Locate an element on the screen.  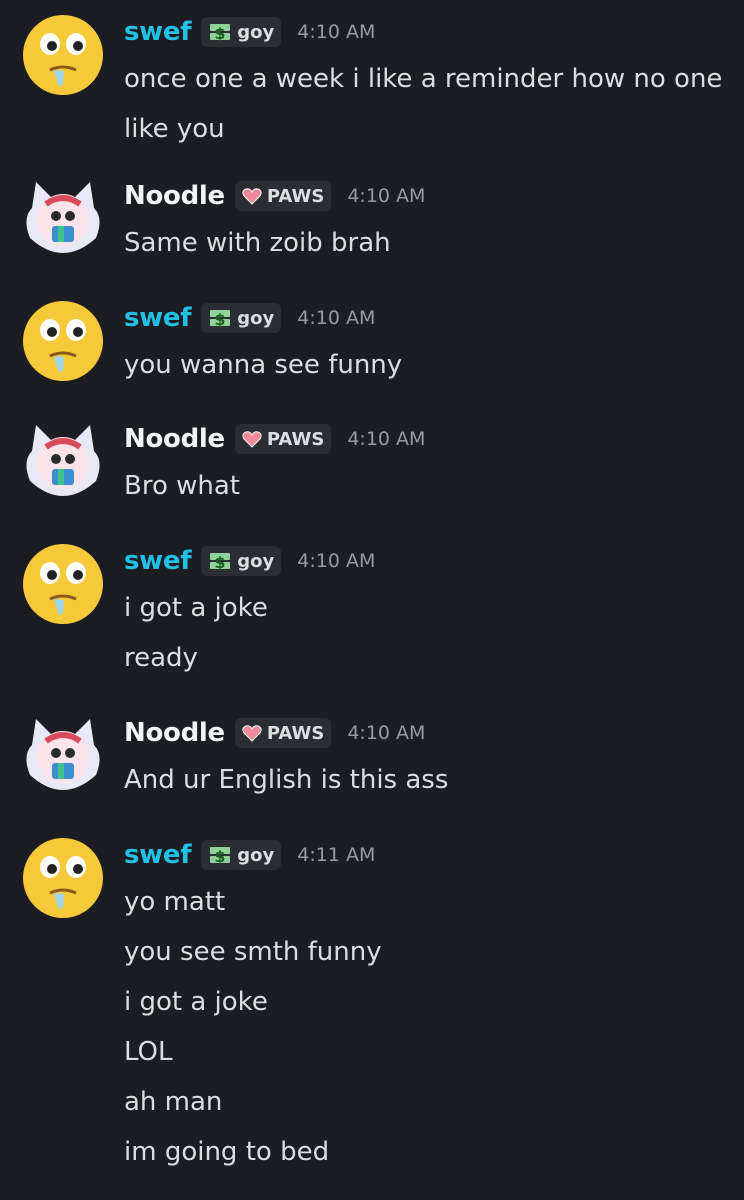
message-line: im going to bed is located at coordinates (227, 1152).